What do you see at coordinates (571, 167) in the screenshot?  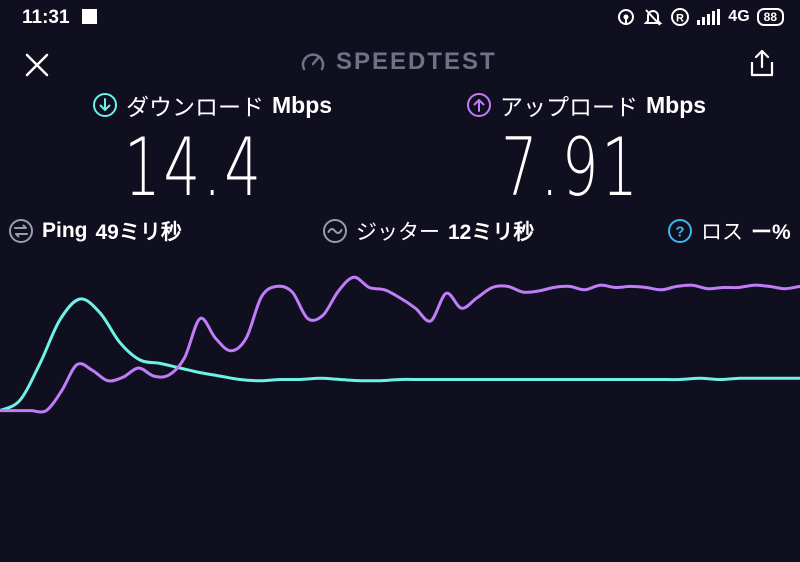 I see `upload-speed-value: 7.91` at bounding box center [571, 167].